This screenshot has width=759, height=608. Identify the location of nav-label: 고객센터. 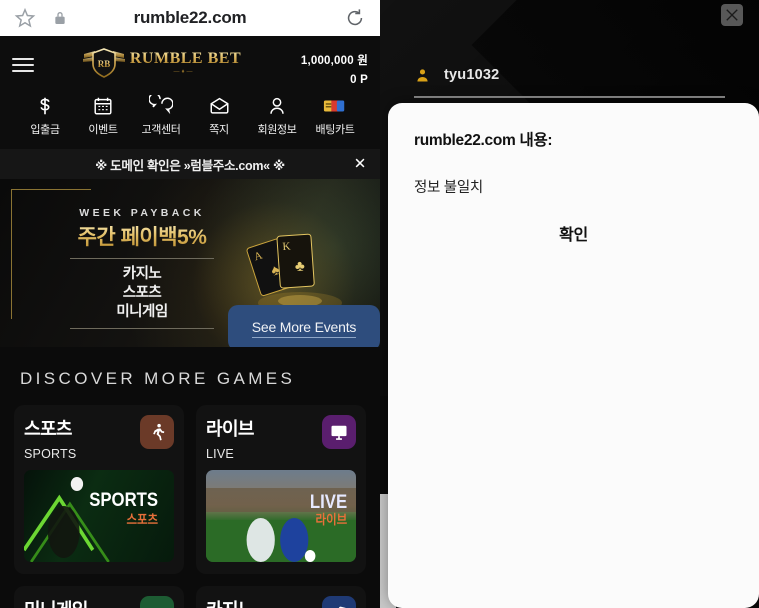
(161, 130).